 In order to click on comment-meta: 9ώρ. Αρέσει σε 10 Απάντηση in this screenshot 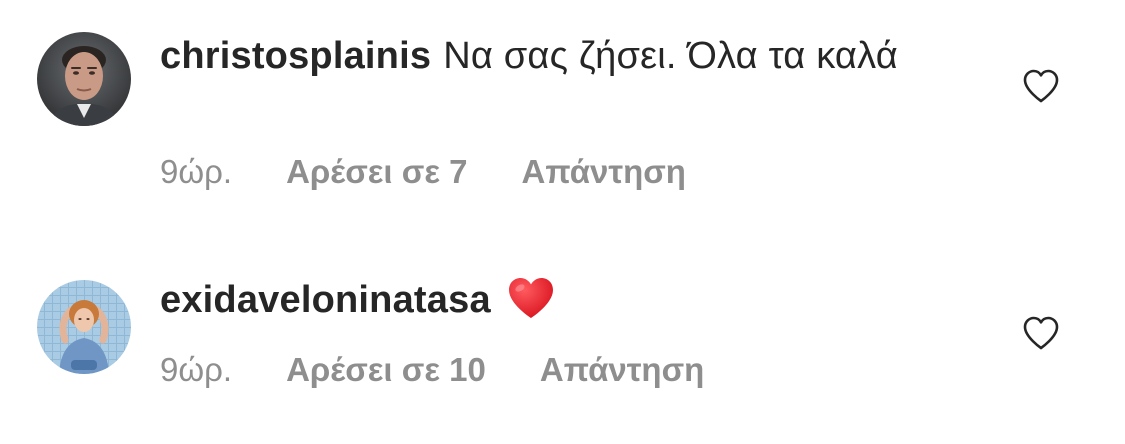, I will do `click(432, 370)`.